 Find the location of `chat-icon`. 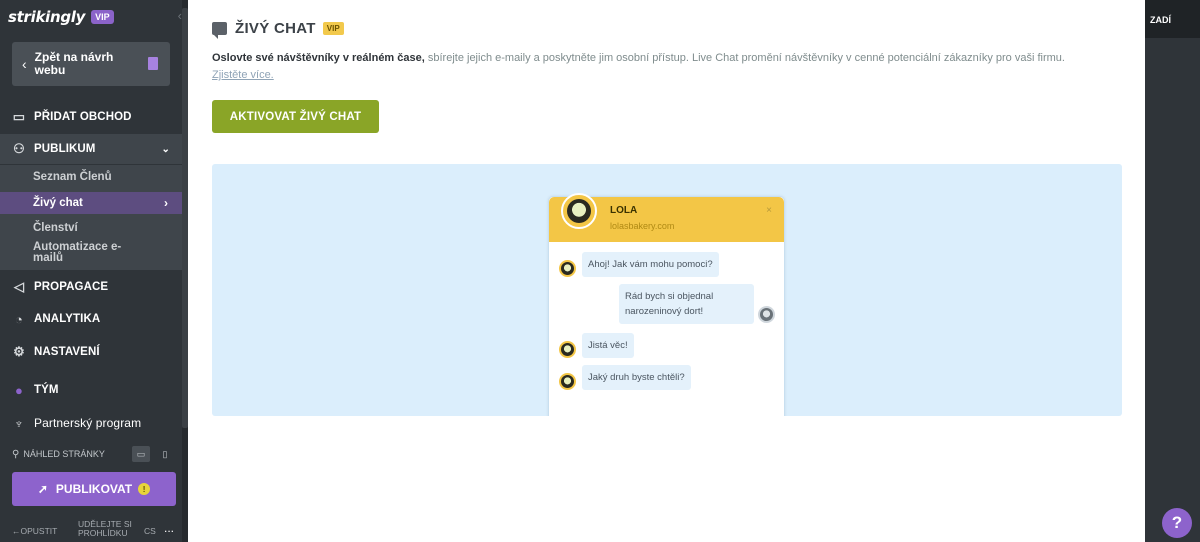

chat-icon is located at coordinates (219, 30).